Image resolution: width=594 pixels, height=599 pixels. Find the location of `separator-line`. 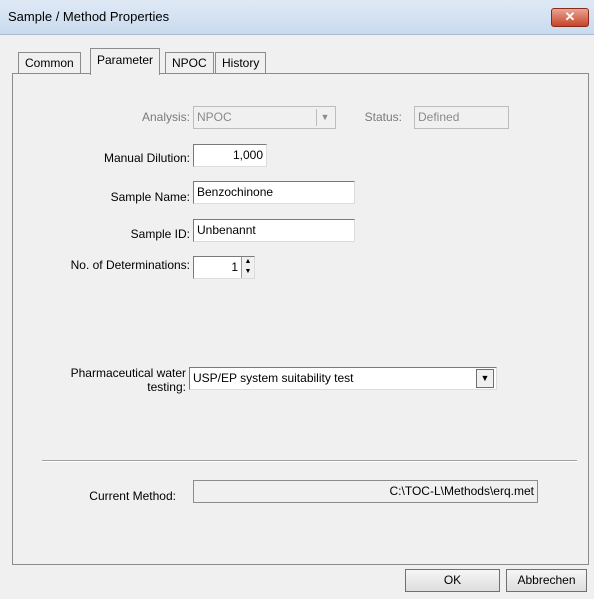

separator-line is located at coordinates (309, 461).